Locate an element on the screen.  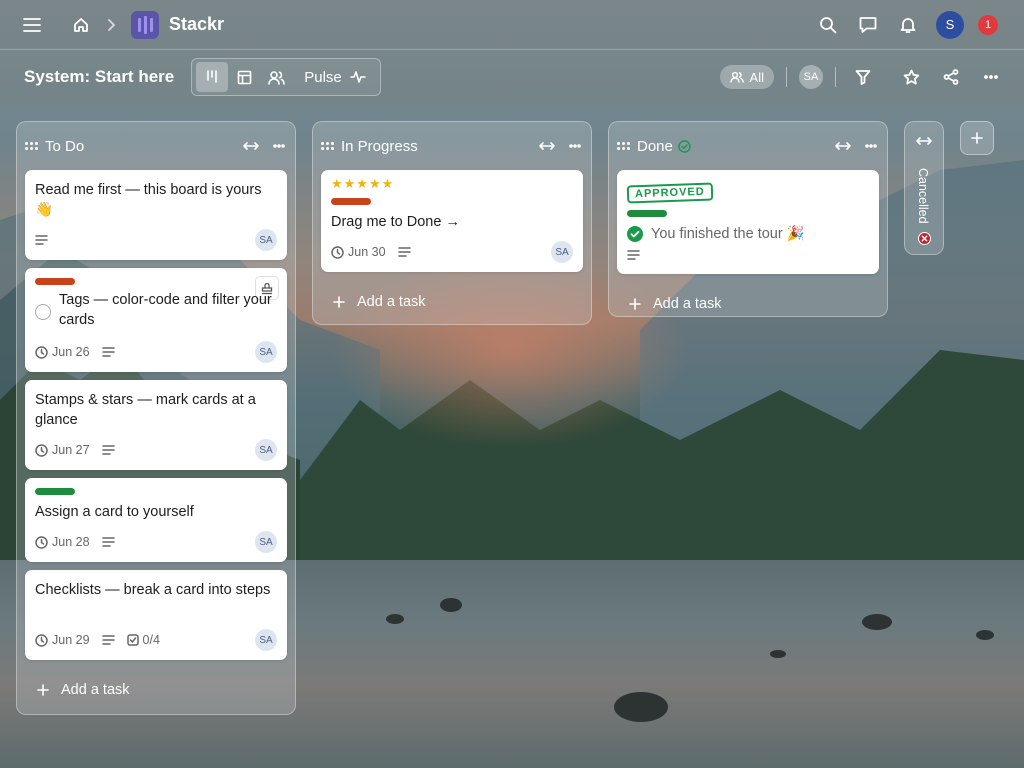
due-date: Jun 28 is located at coordinates (62, 542).